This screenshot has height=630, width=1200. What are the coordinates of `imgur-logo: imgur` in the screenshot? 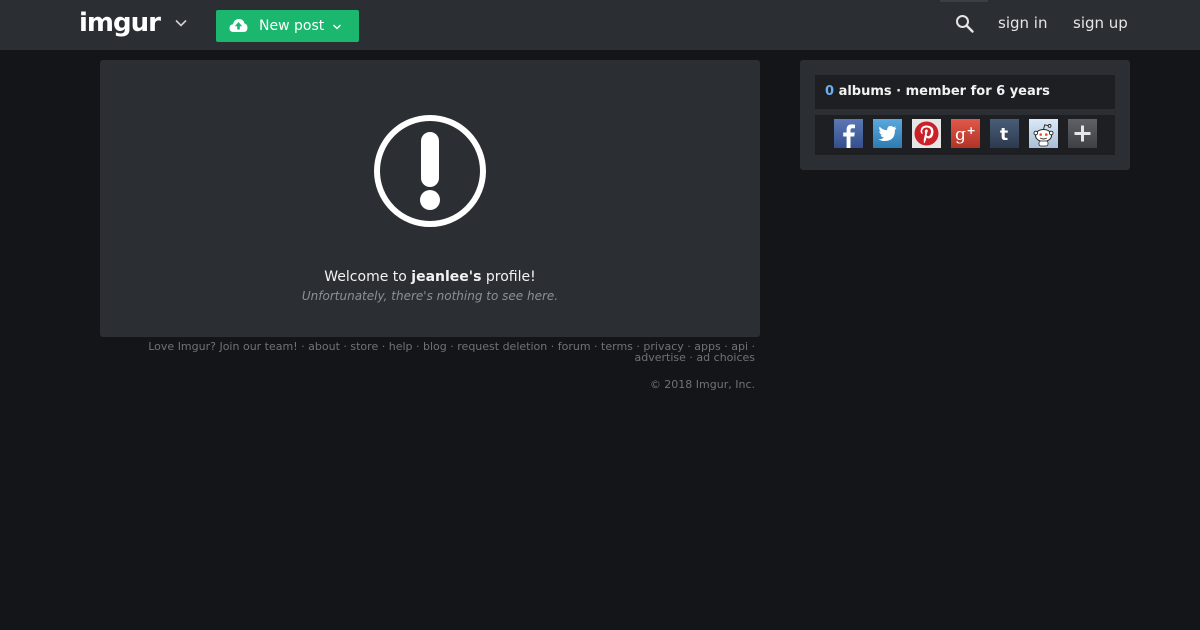 It's located at (120, 23).